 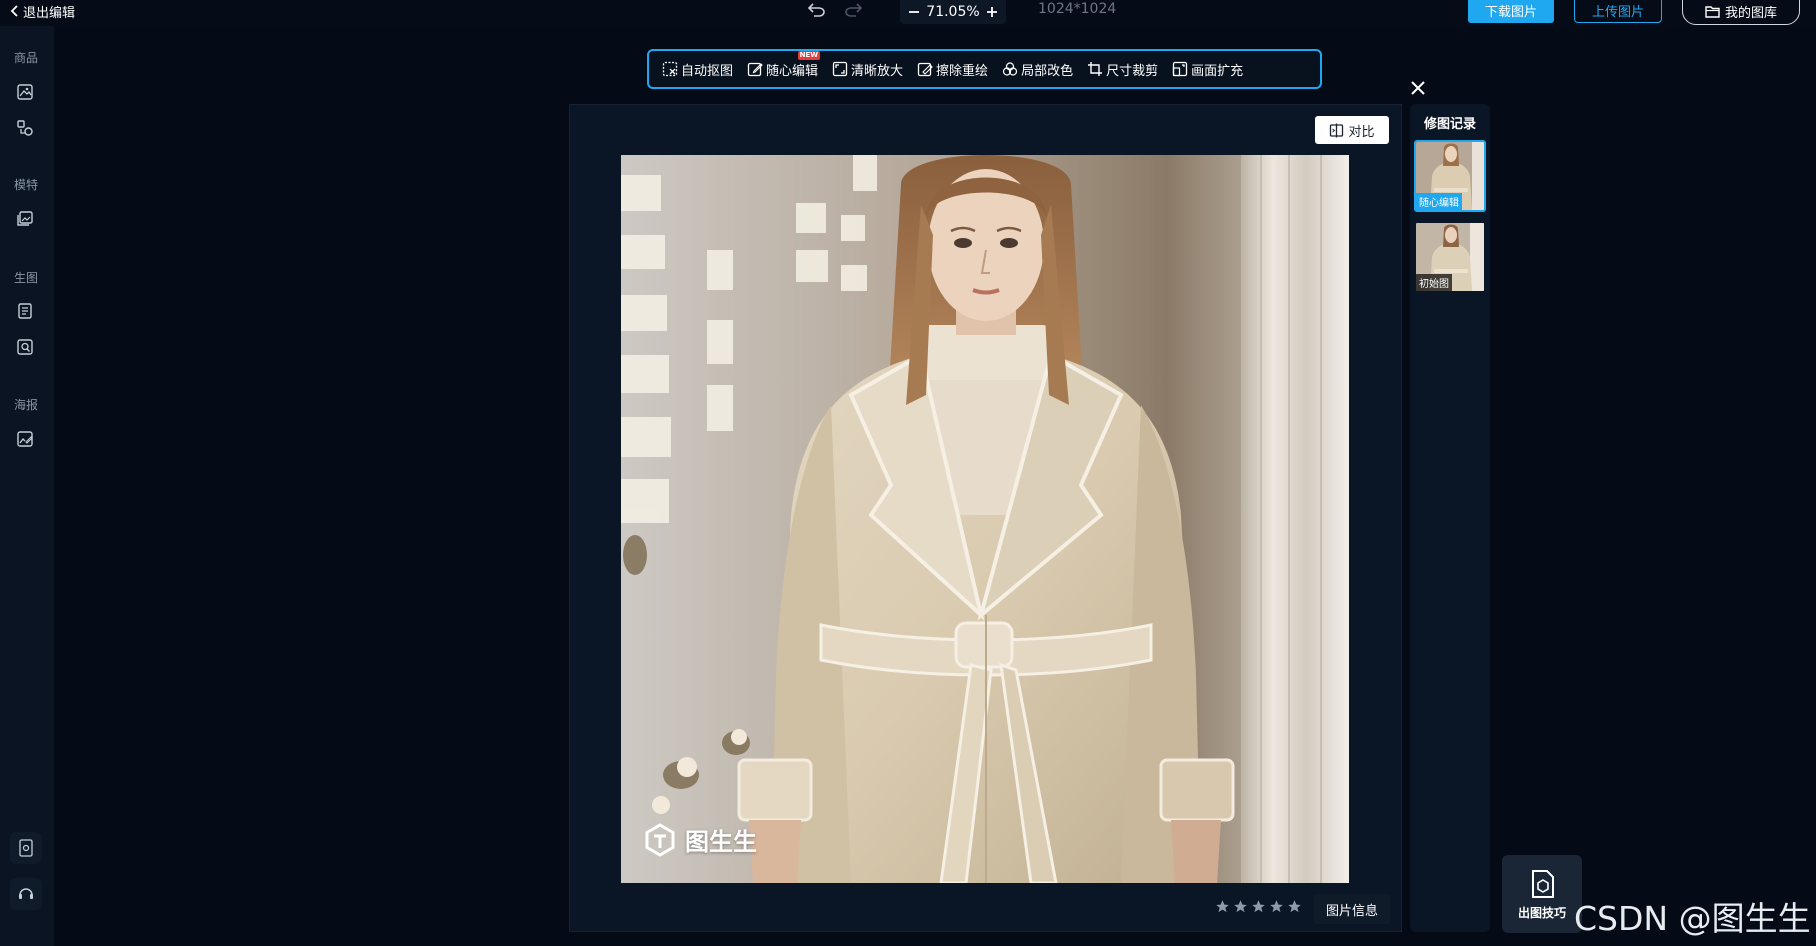 I want to click on edit-toolbar: 自动抠图 随心编辑 NEW 清晰放大 擦除重绘 局部改色 尺寸裁剪 画面扩充, so click(x=984, y=69).